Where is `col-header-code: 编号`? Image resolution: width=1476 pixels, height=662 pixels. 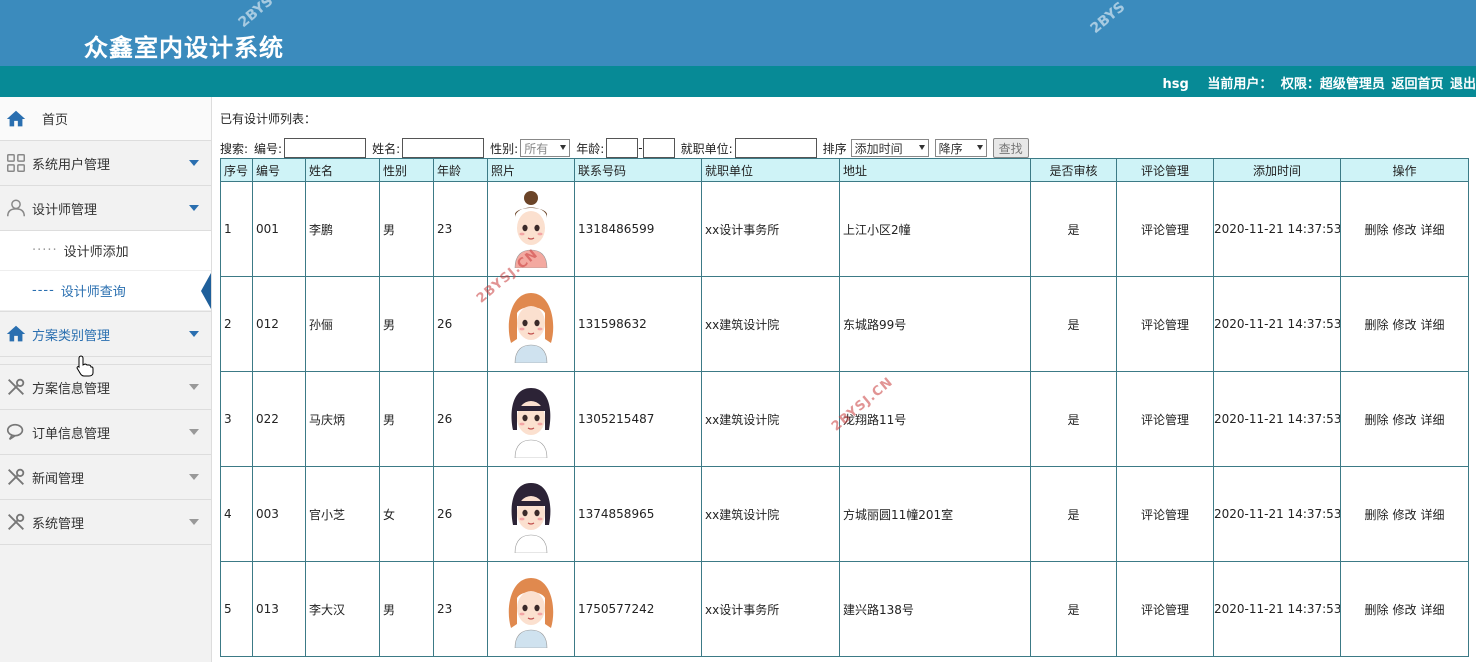 col-header-code: 编号 is located at coordinates (279, 170).